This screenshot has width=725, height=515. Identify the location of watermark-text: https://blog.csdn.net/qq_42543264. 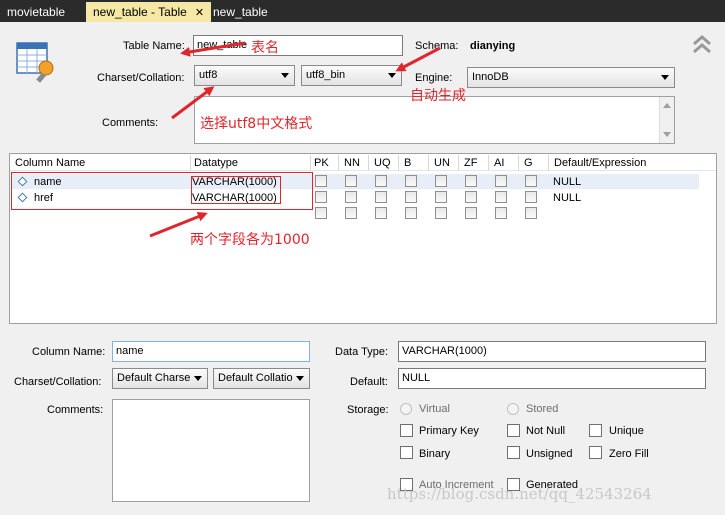
(519, 494).